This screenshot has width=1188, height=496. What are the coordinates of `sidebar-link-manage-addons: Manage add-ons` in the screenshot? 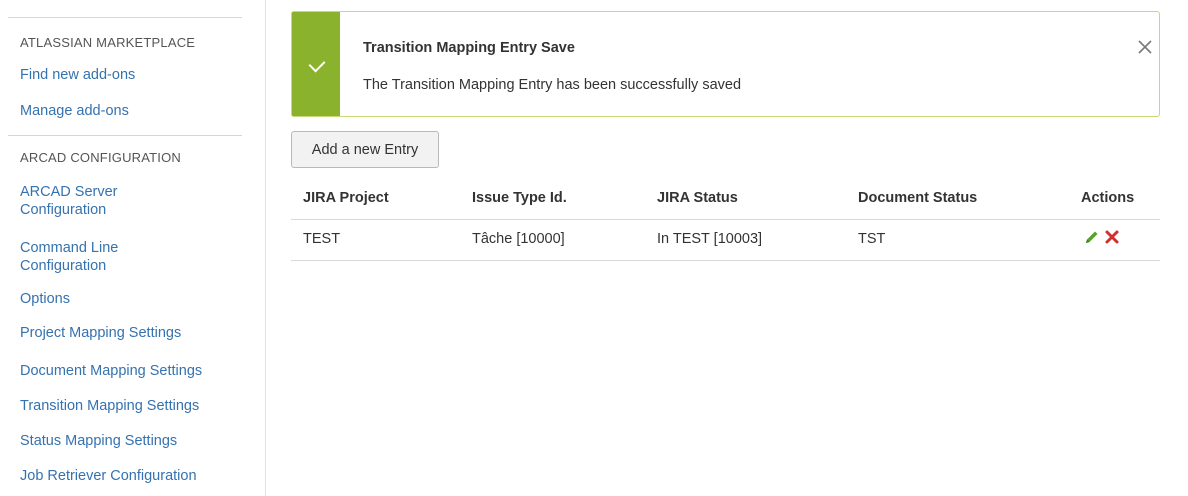 It's located at (74, 111).